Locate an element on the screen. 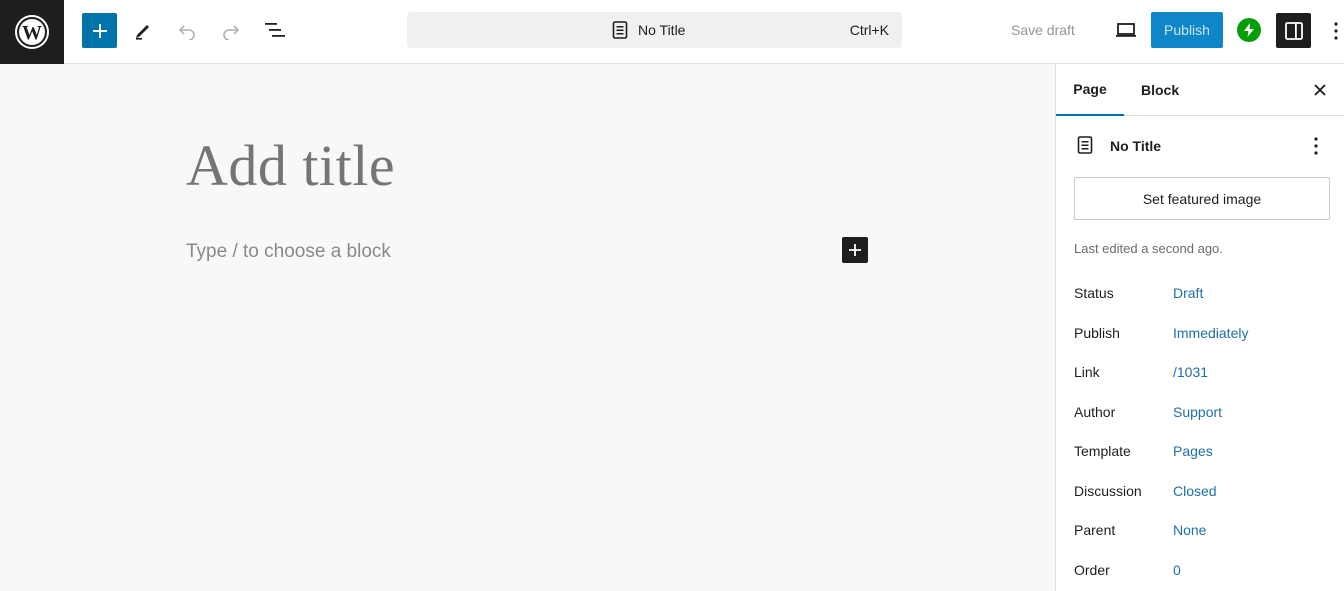 This screenshot has height=591, width=1344. meta-row-link: Link /1031 is located at coordinates (1204, 374).